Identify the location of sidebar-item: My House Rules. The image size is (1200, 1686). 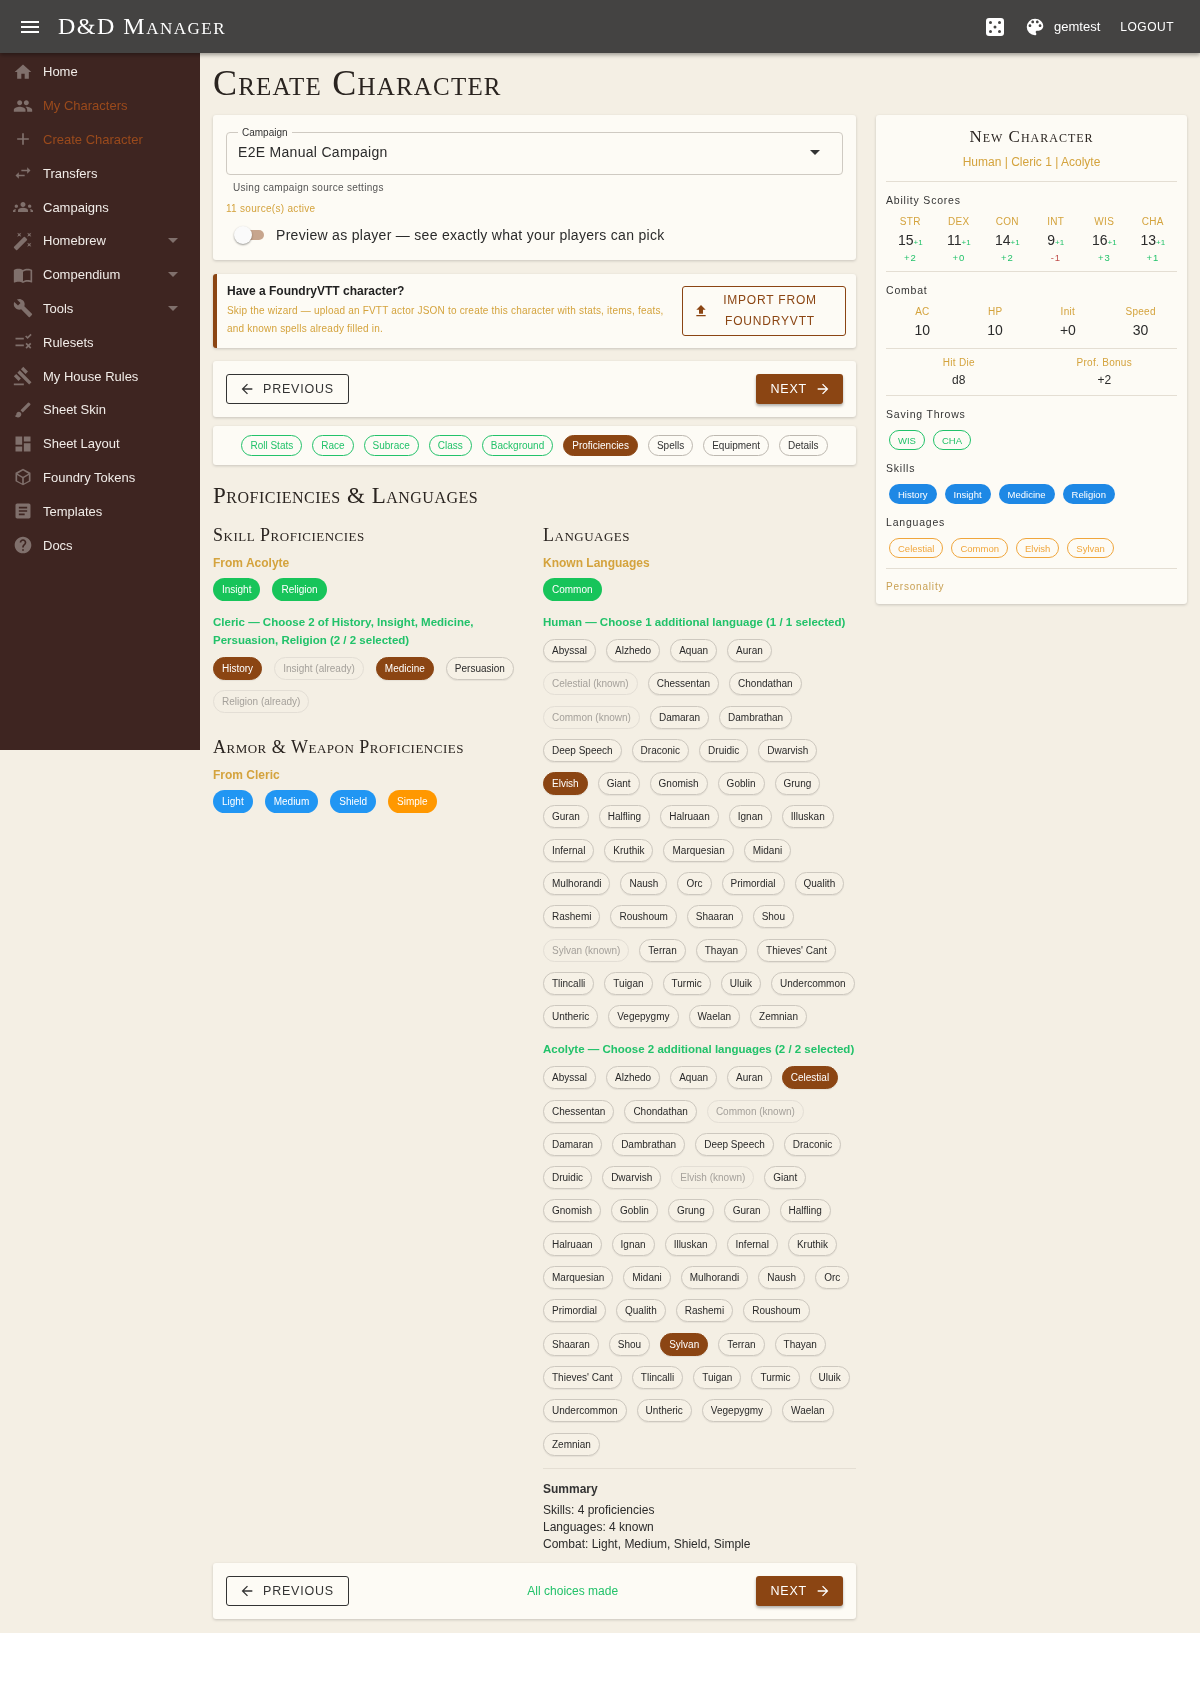
(100, 376).